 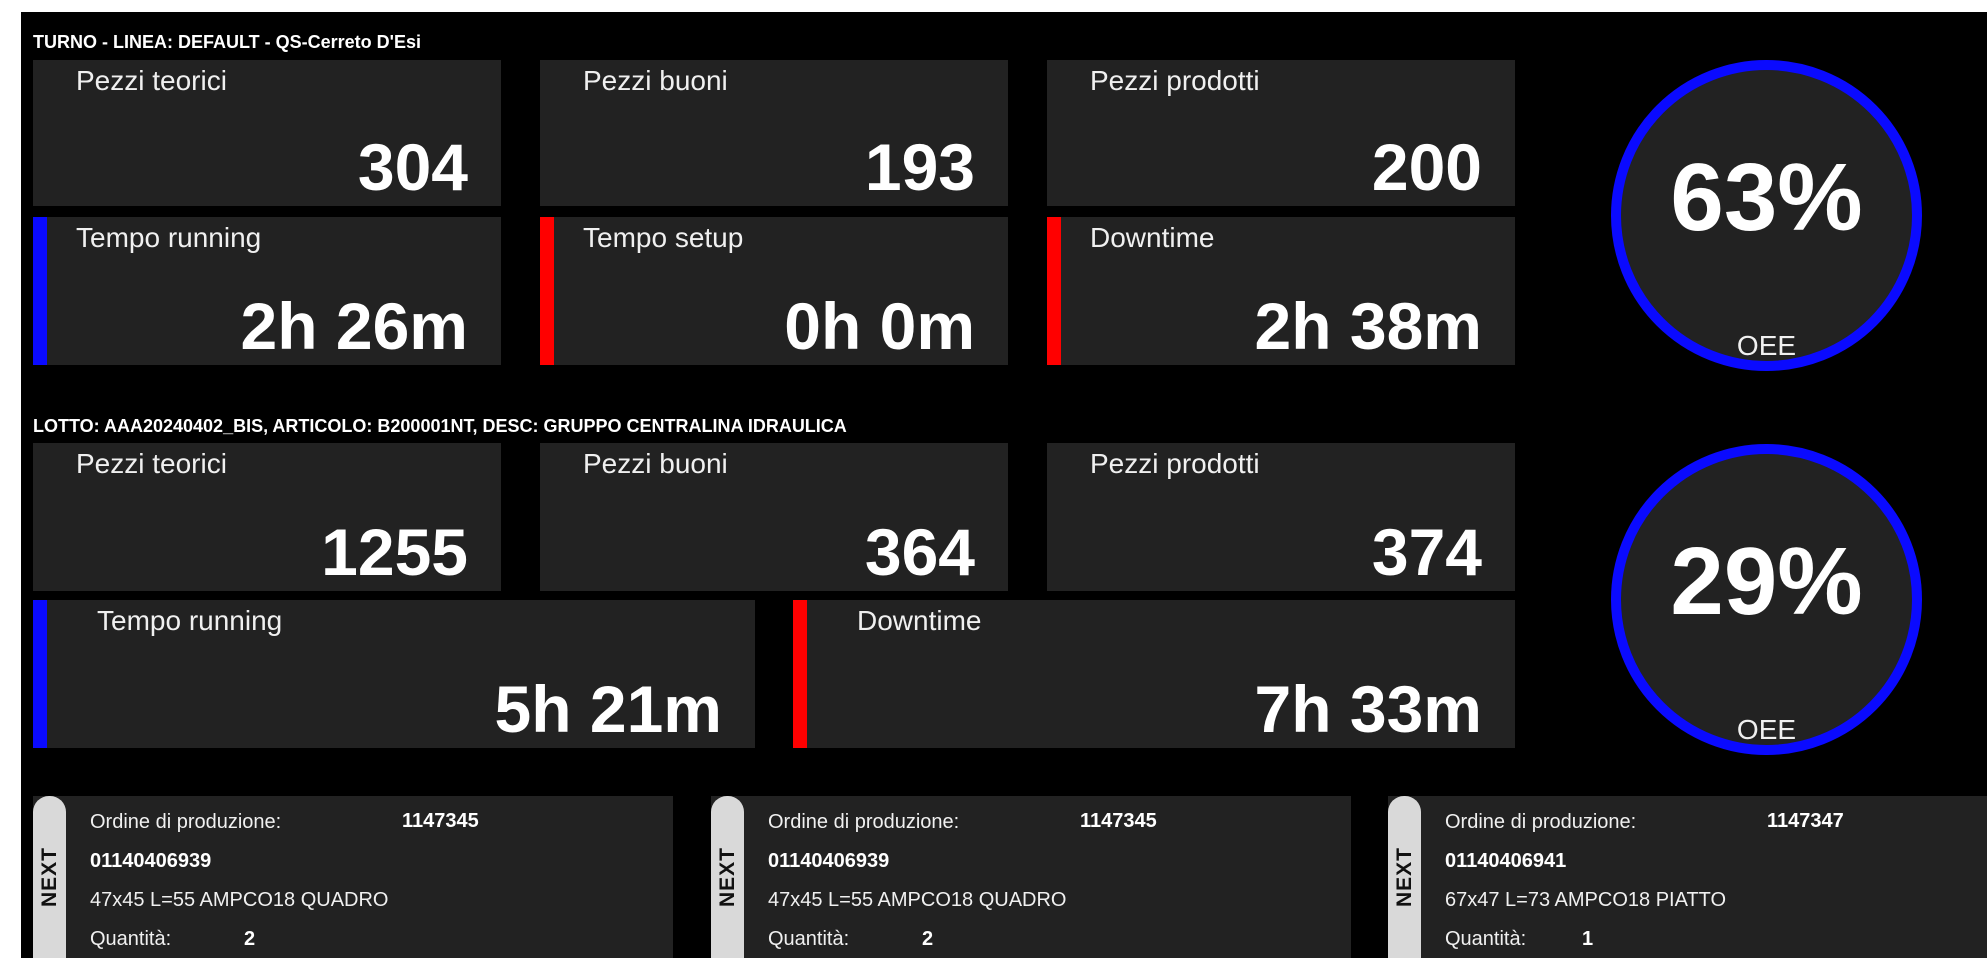 What do you see at coordinates (1154, 674) in the screenshot?
I see `lot-card-downtime: Downtime 7h 33m` at bounding box center [1154, 674].